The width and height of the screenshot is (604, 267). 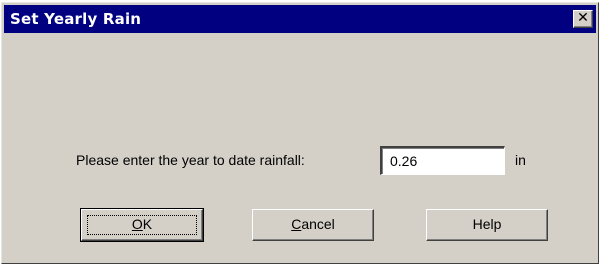 I want to click on dialog-title: Set Yearly Rain, so click(x=76, y=19).